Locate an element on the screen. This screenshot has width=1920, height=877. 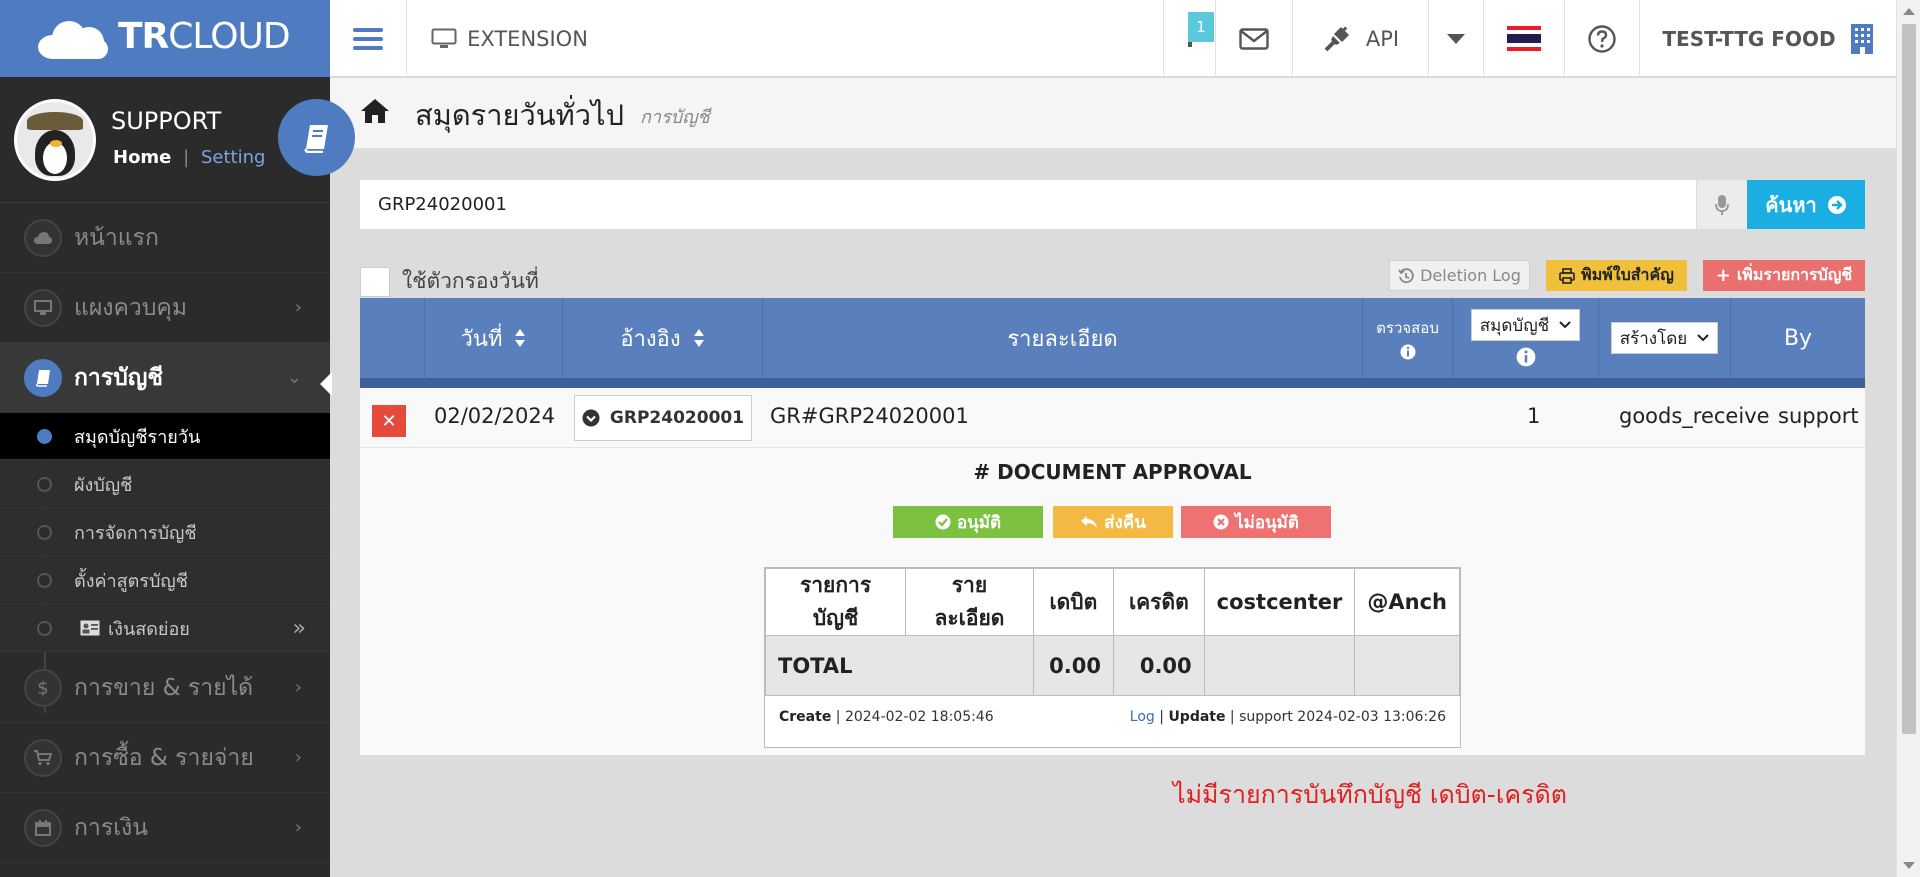
sidebar-item-purchase-expense: การซื้อ & รายจ่าย › is located at coordinates (165, 758).